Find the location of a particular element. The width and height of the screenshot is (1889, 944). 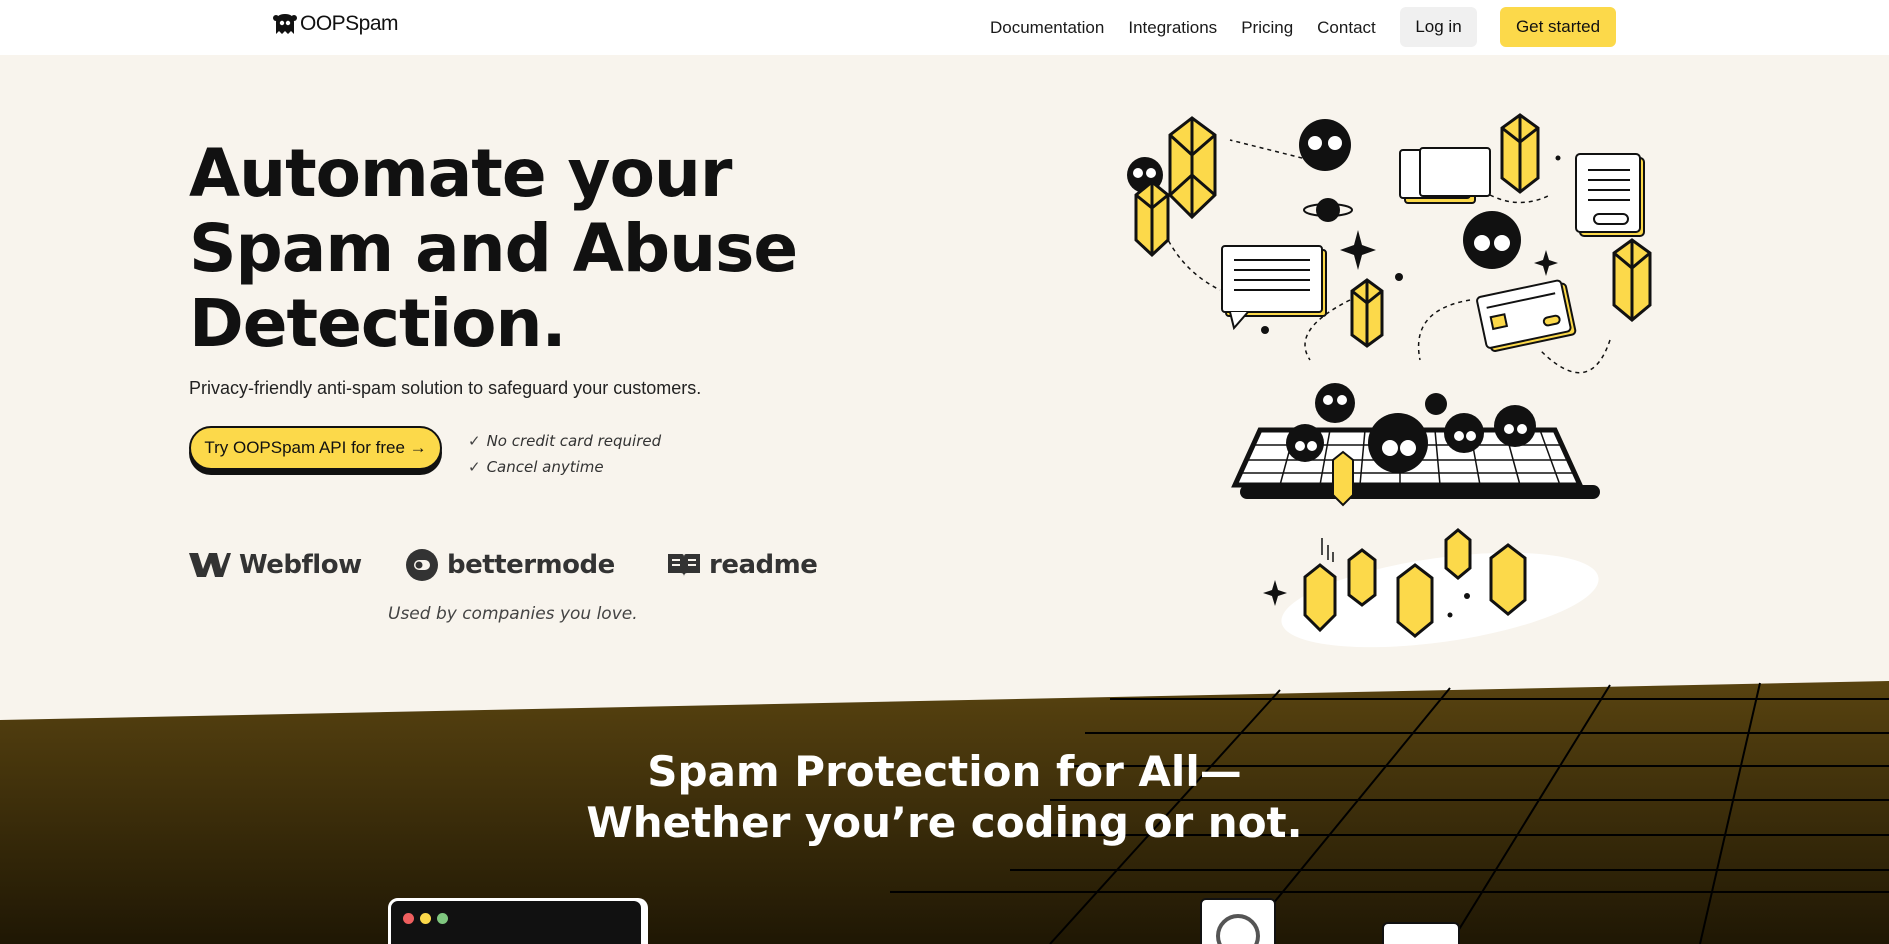

get-started-button: Get started is located at coordinates (1558, 27).